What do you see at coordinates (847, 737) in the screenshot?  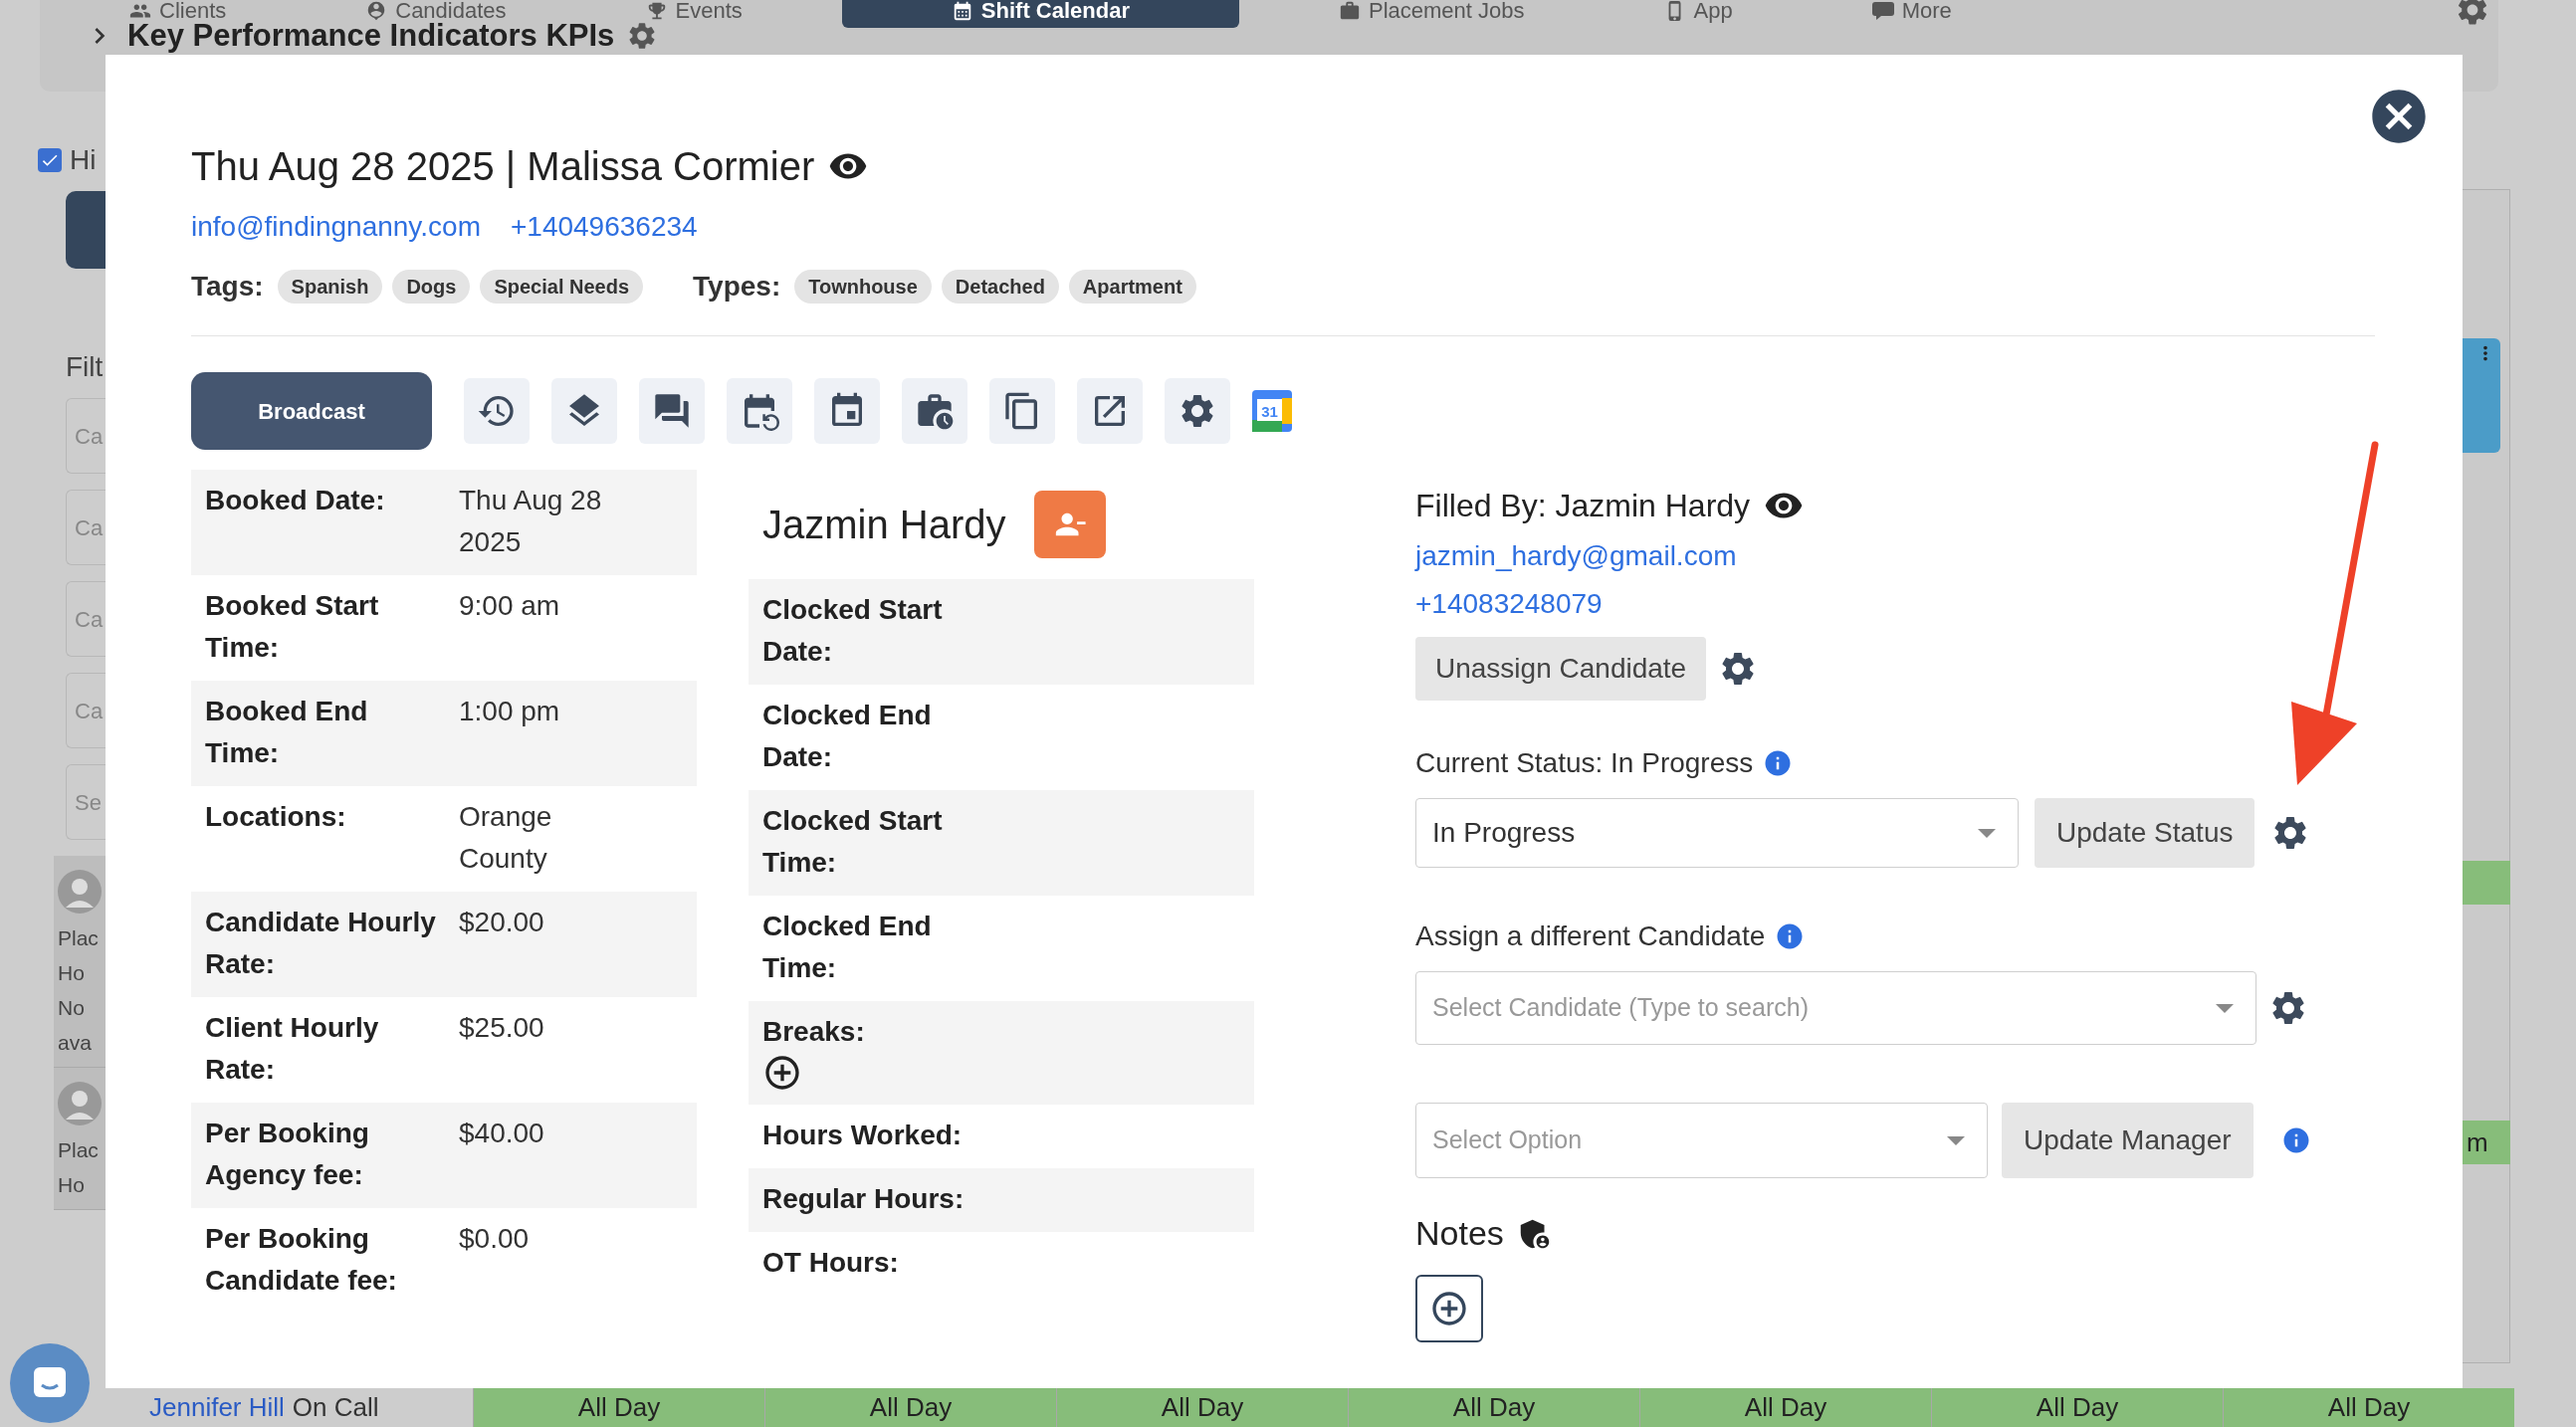 I see `field-label: Clocked End Date:` at bounding box center [847, 737].